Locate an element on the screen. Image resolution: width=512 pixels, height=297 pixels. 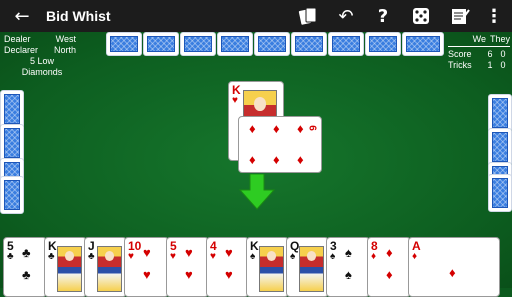
tricks-we: 1 is located at coordinates (490, 65).